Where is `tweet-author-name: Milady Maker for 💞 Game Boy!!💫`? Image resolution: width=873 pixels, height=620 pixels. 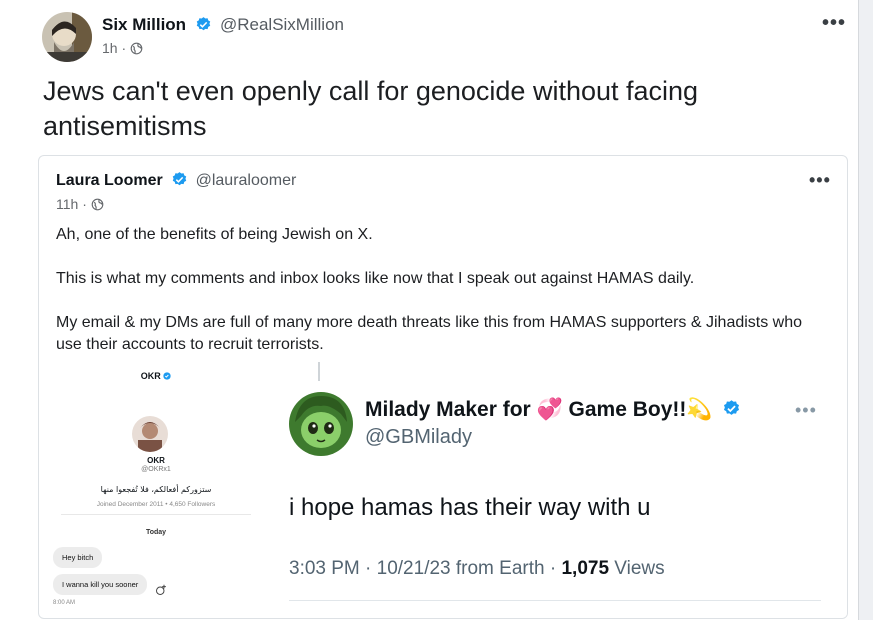 tweet-author-name: Milady Maker for 💞 Game Boy!!💫 is located at coordinates (553, 411).